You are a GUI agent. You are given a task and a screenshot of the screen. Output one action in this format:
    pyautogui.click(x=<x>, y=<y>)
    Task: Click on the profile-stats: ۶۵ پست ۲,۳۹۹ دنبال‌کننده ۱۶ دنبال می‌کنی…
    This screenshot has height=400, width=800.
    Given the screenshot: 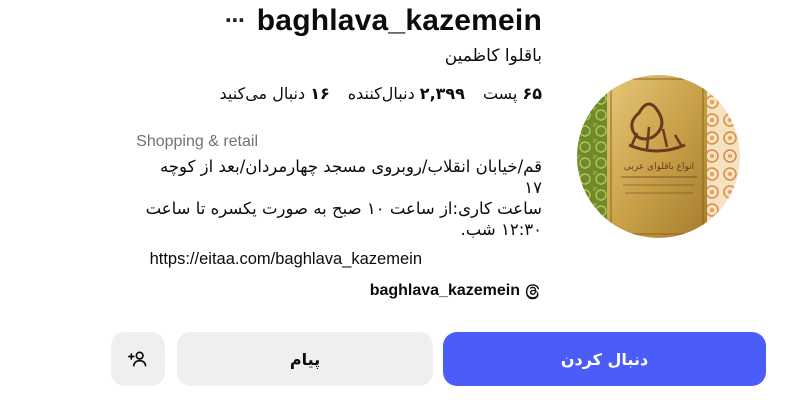 What is the action you would take?
    pyautogui.click(x=381, y=93)
    